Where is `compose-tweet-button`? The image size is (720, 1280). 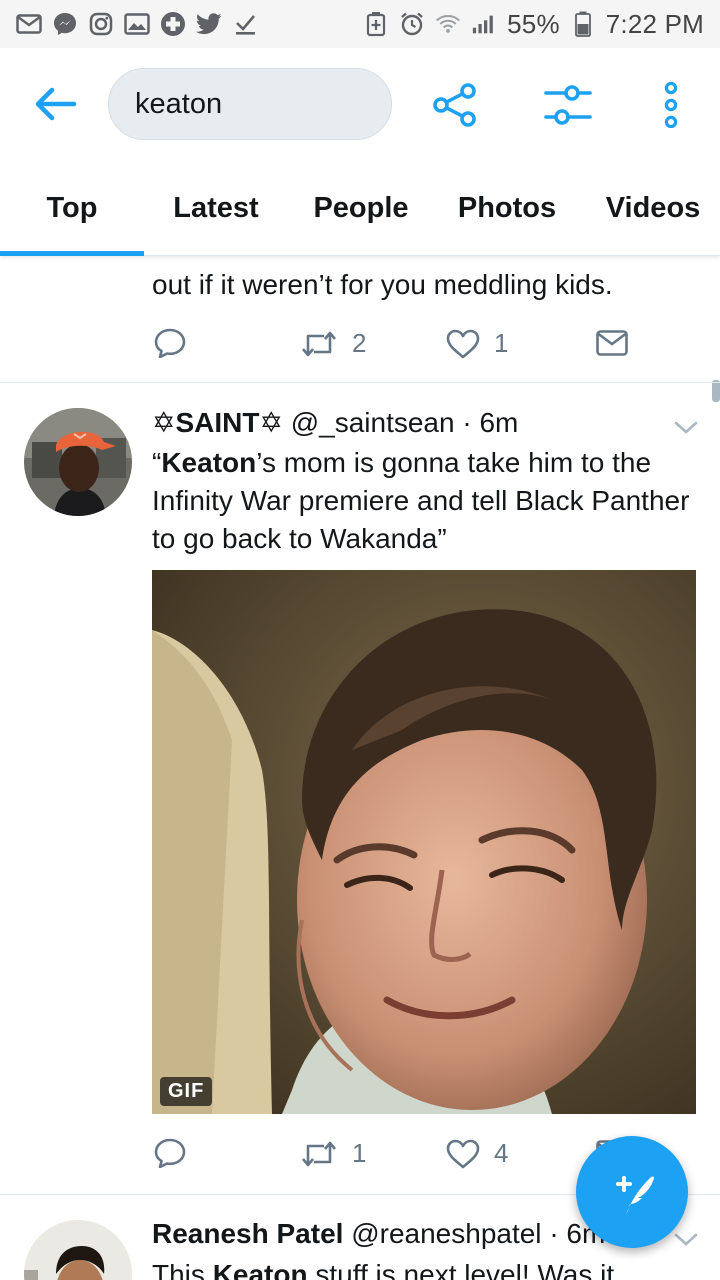 compose-tweet-button is located at coordinates (632, 1192).